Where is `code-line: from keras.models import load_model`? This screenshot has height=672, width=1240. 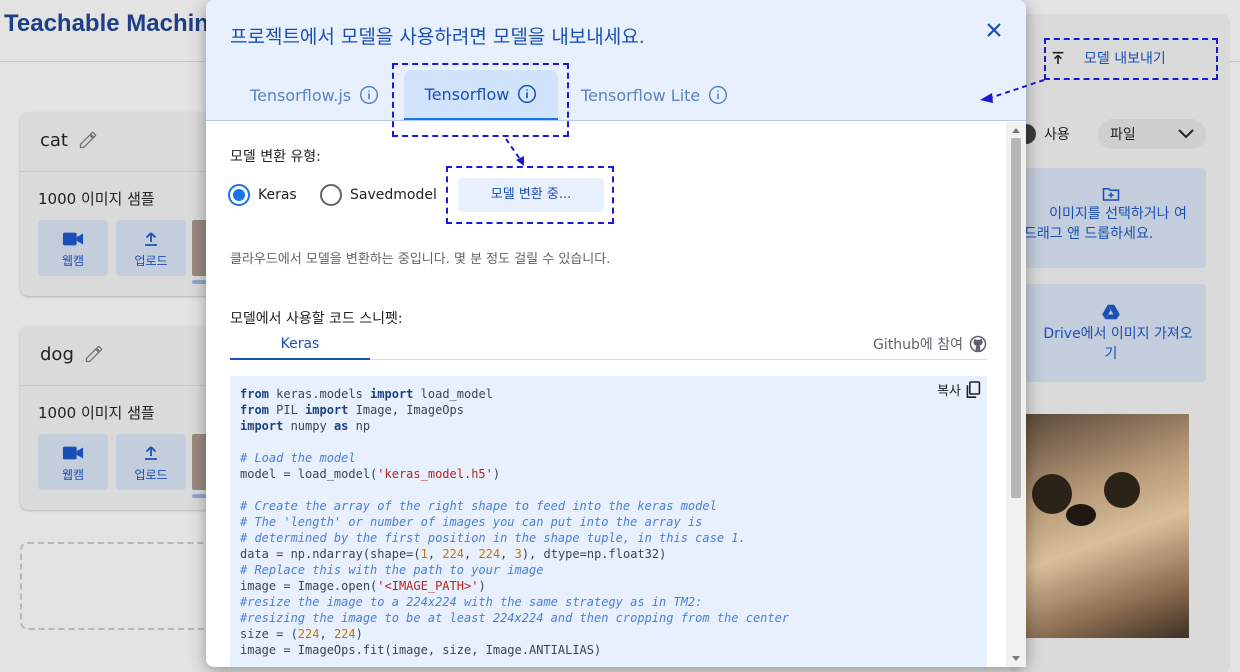
code-line: from keras.models import load_model is located at coordinates (366, 394).